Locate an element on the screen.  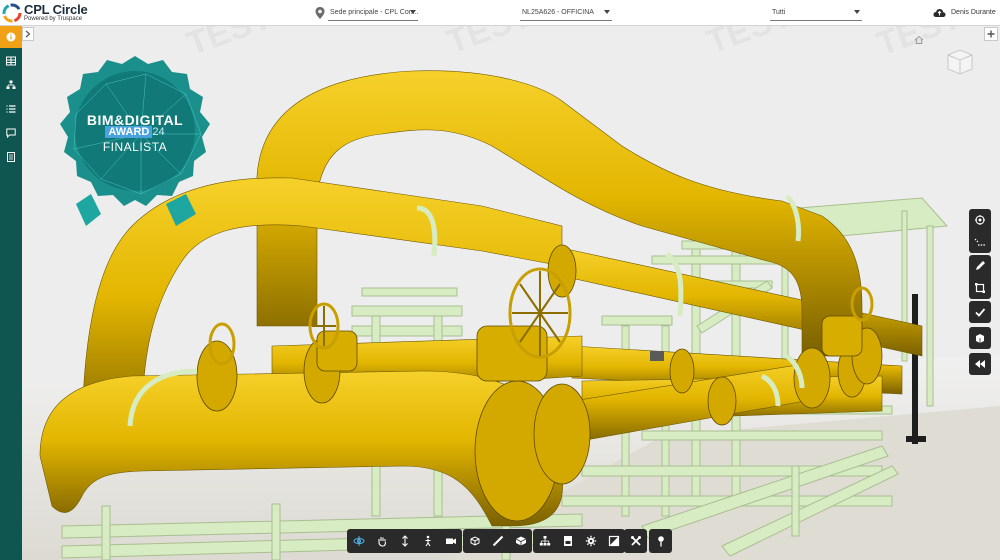
table-icon is located at coordinates (11, 61).